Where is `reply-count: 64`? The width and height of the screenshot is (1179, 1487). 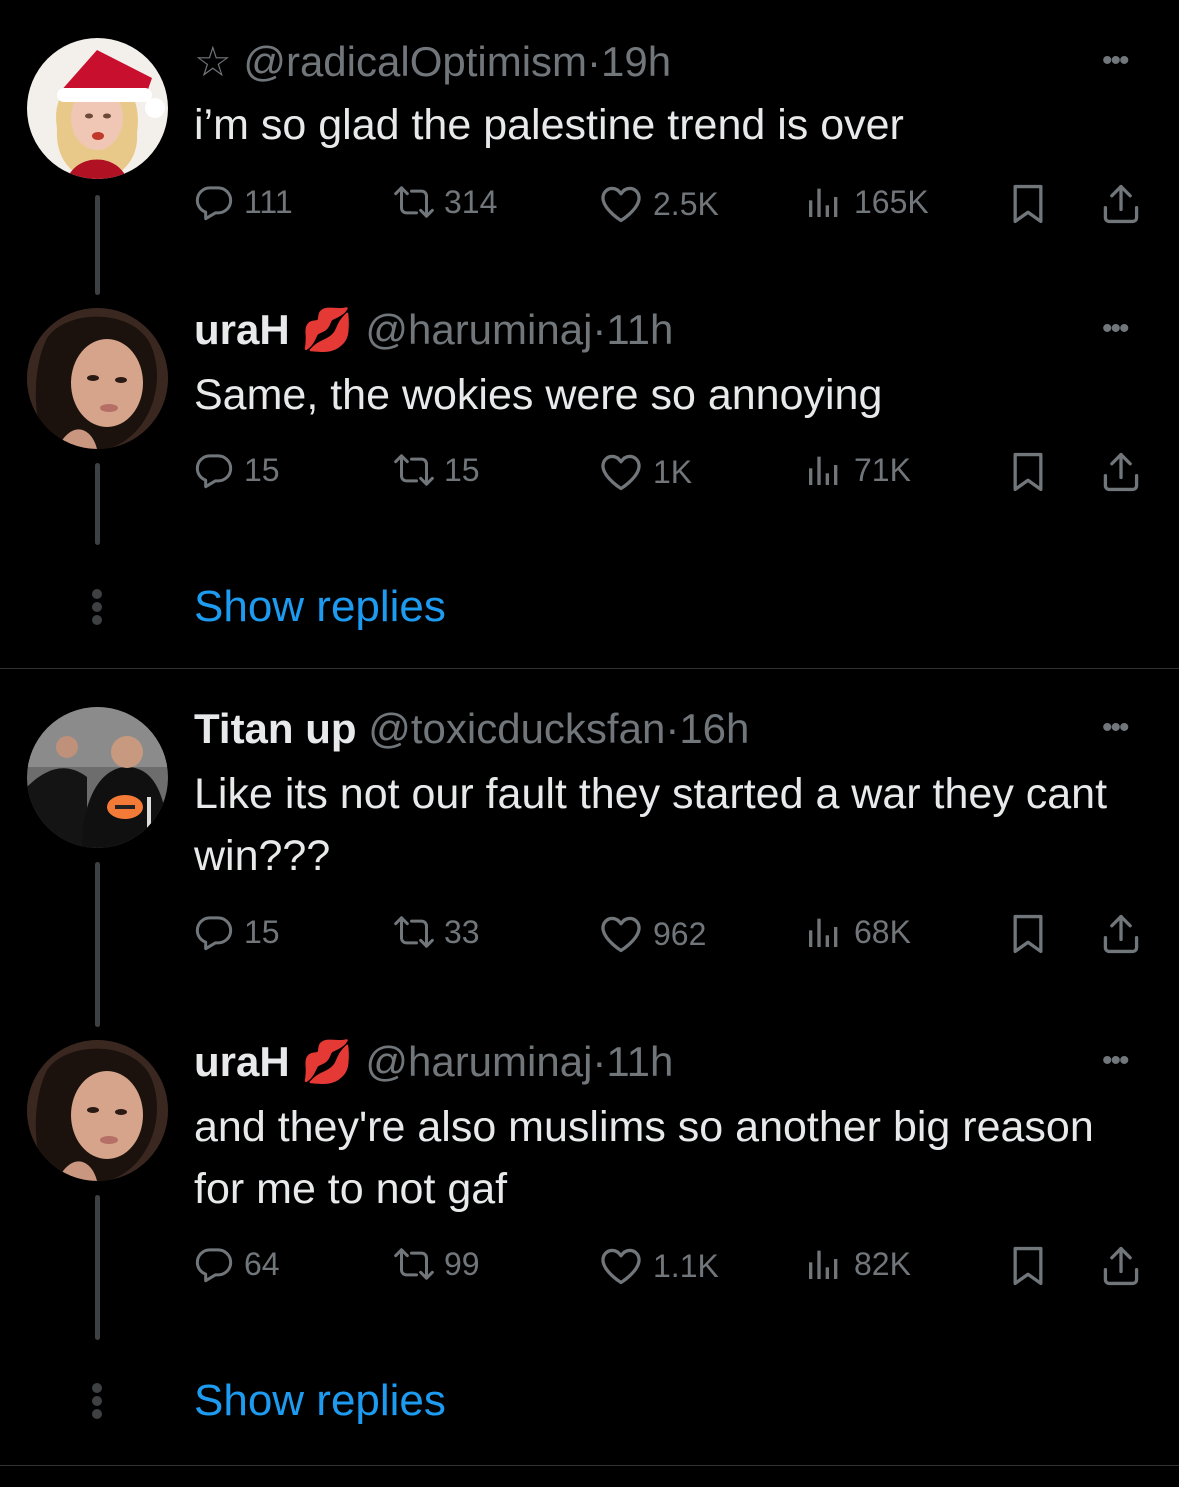
reply-count: 64 is located at coordinates (262, 1263).